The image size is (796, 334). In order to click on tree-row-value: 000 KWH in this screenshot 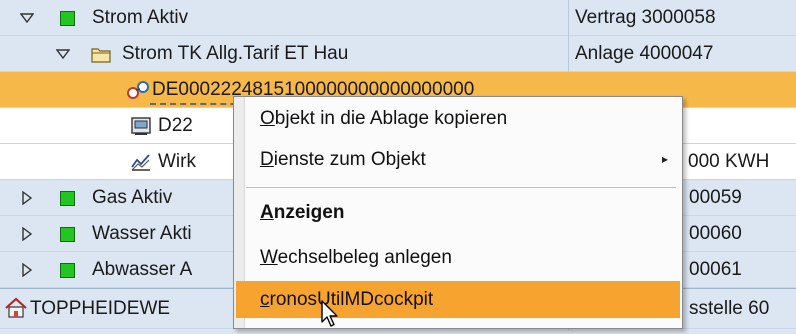, I will do `click(729, 161)`.